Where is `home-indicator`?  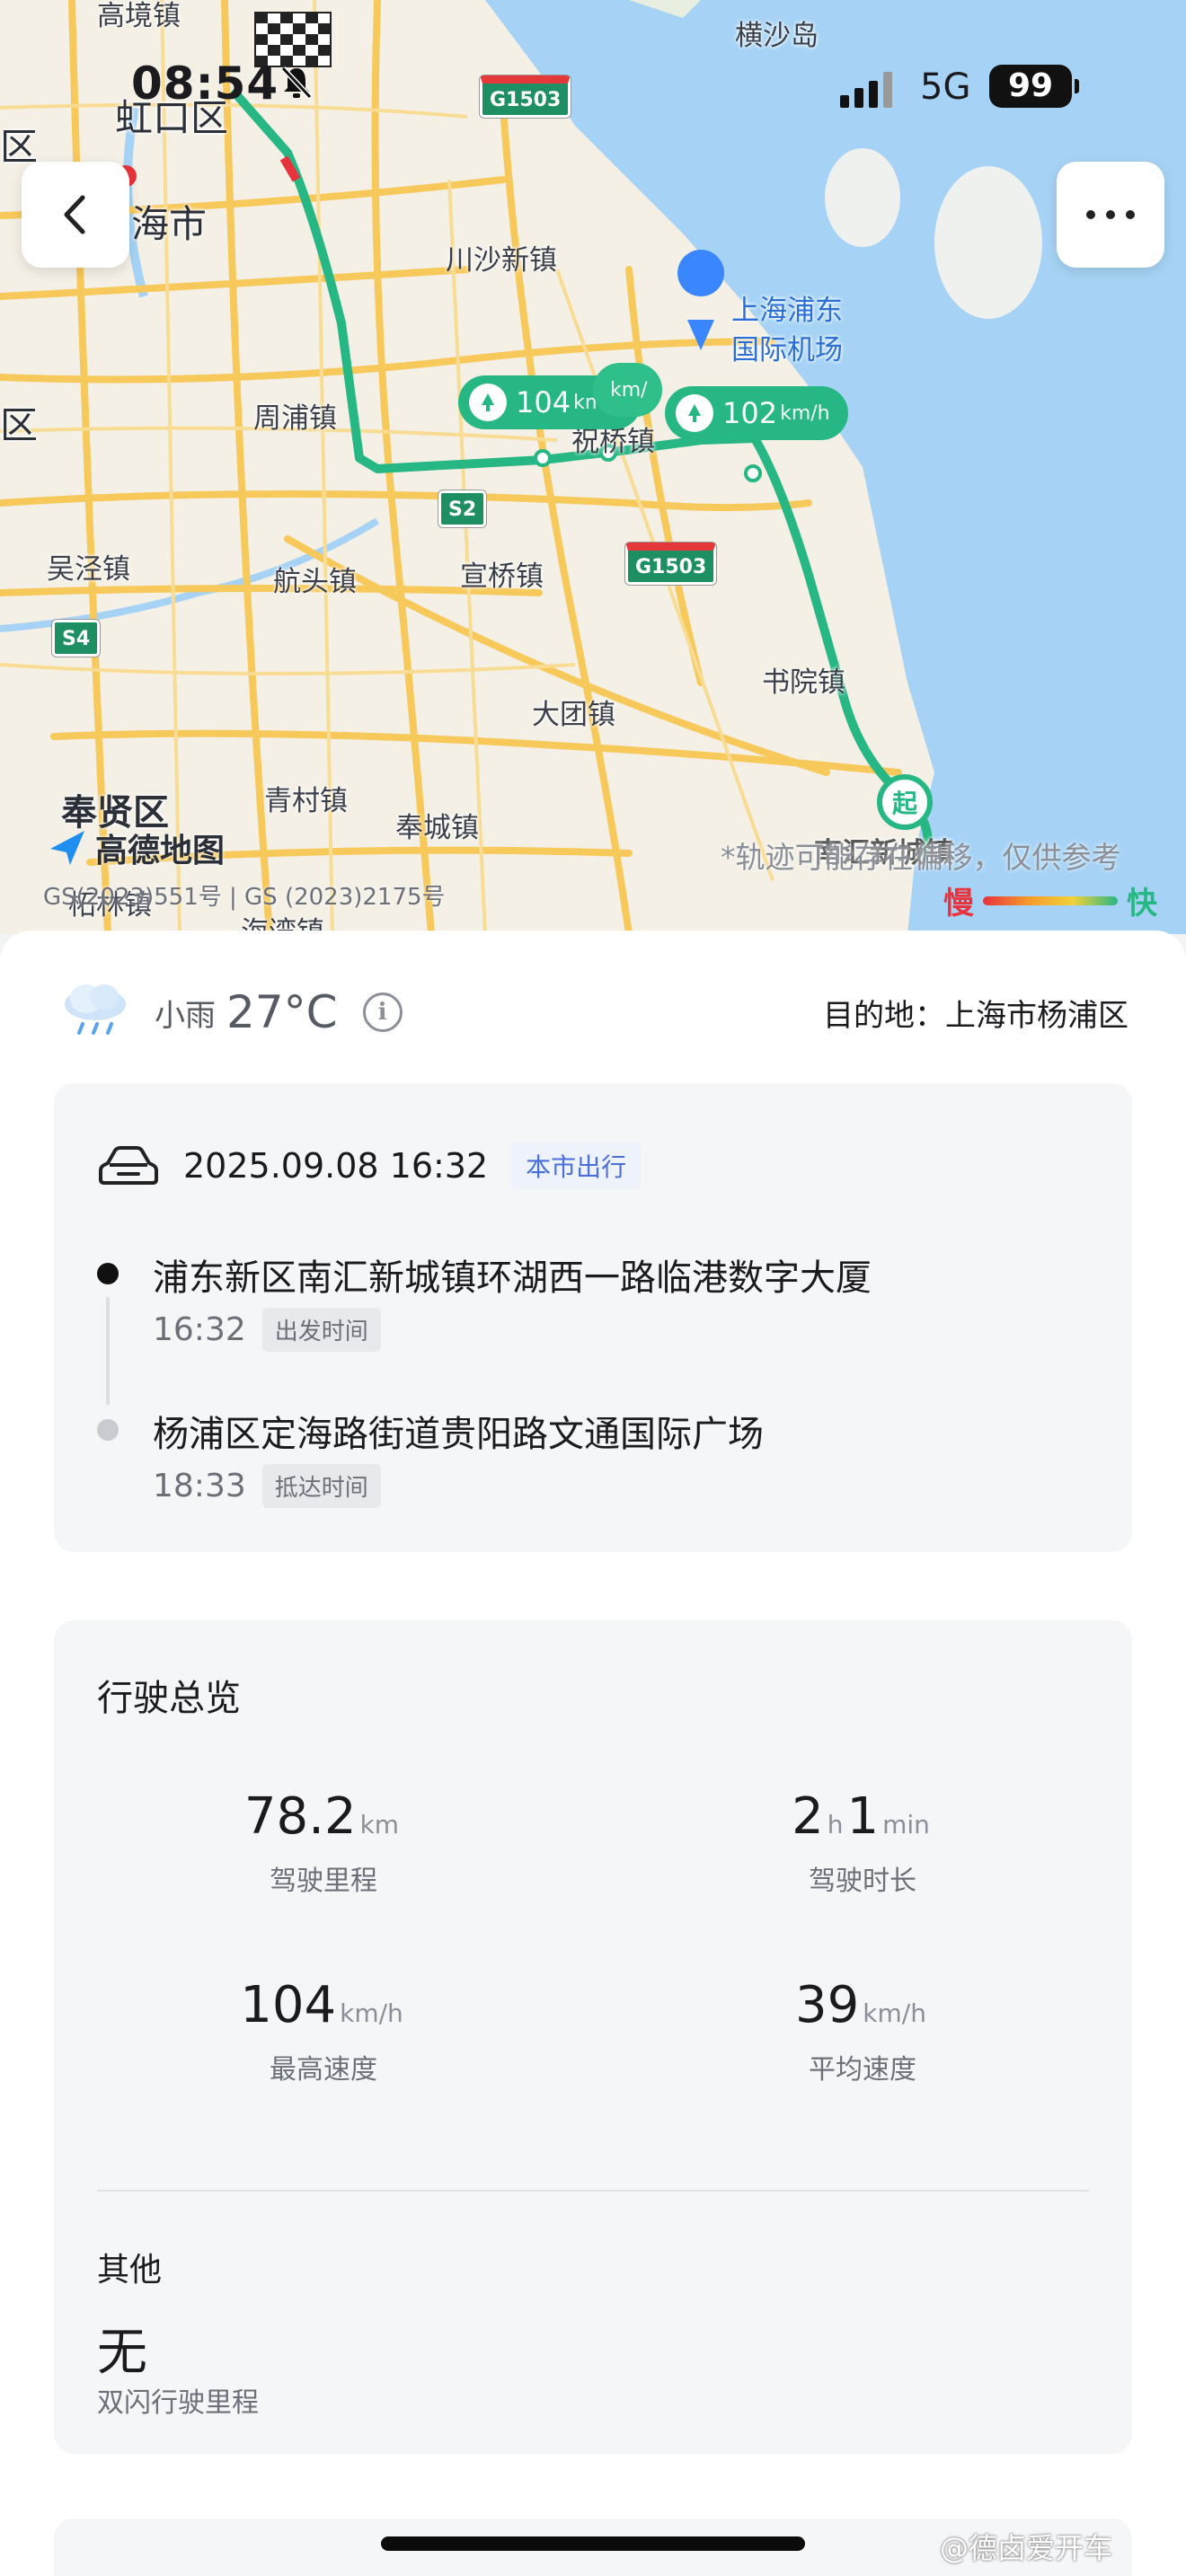
home-indicator is located at coordinates (593, 2543).